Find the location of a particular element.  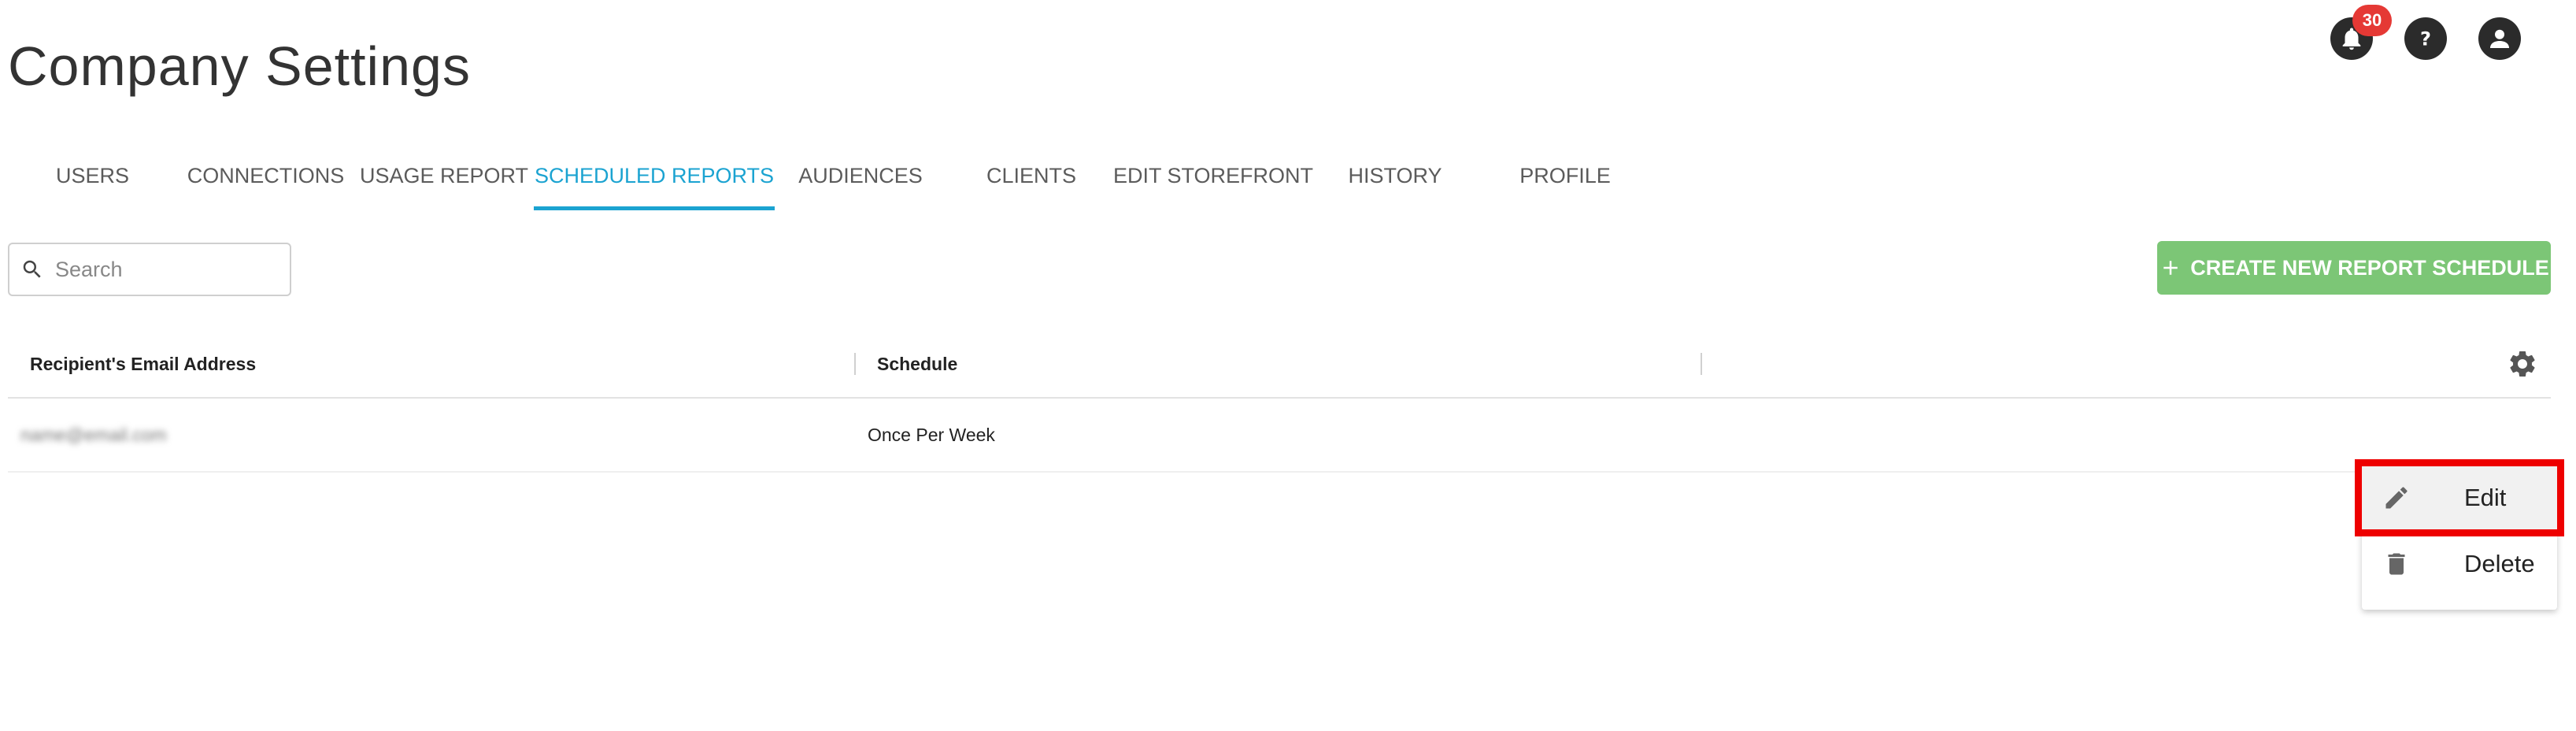

table-settings-button is located at coordinates (2522, 366).